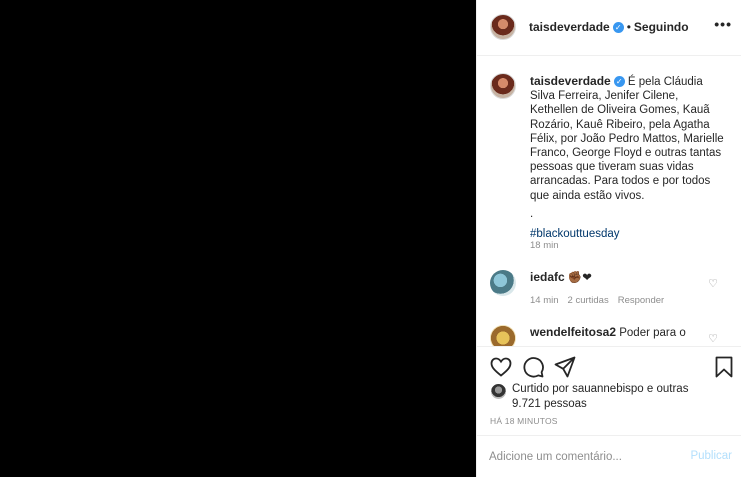  I want to click on comment-text-block: wendelfeitosa2 Poder para o, so click(620, 332).